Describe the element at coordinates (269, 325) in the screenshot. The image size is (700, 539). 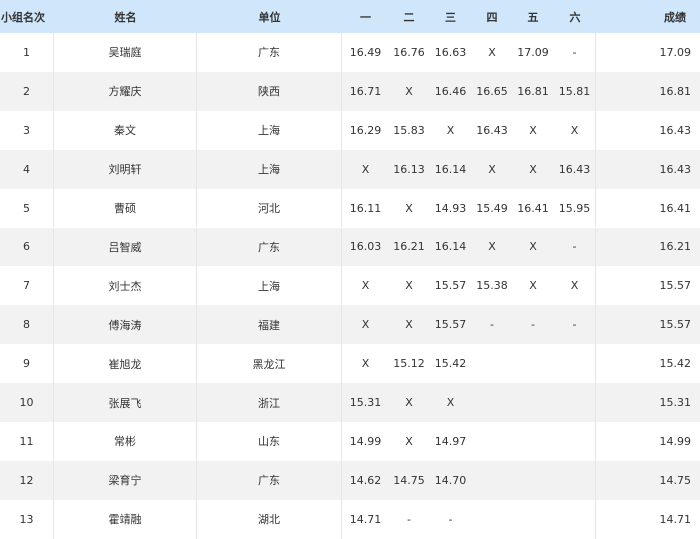
I see `unit-cell: 福建` at that location.